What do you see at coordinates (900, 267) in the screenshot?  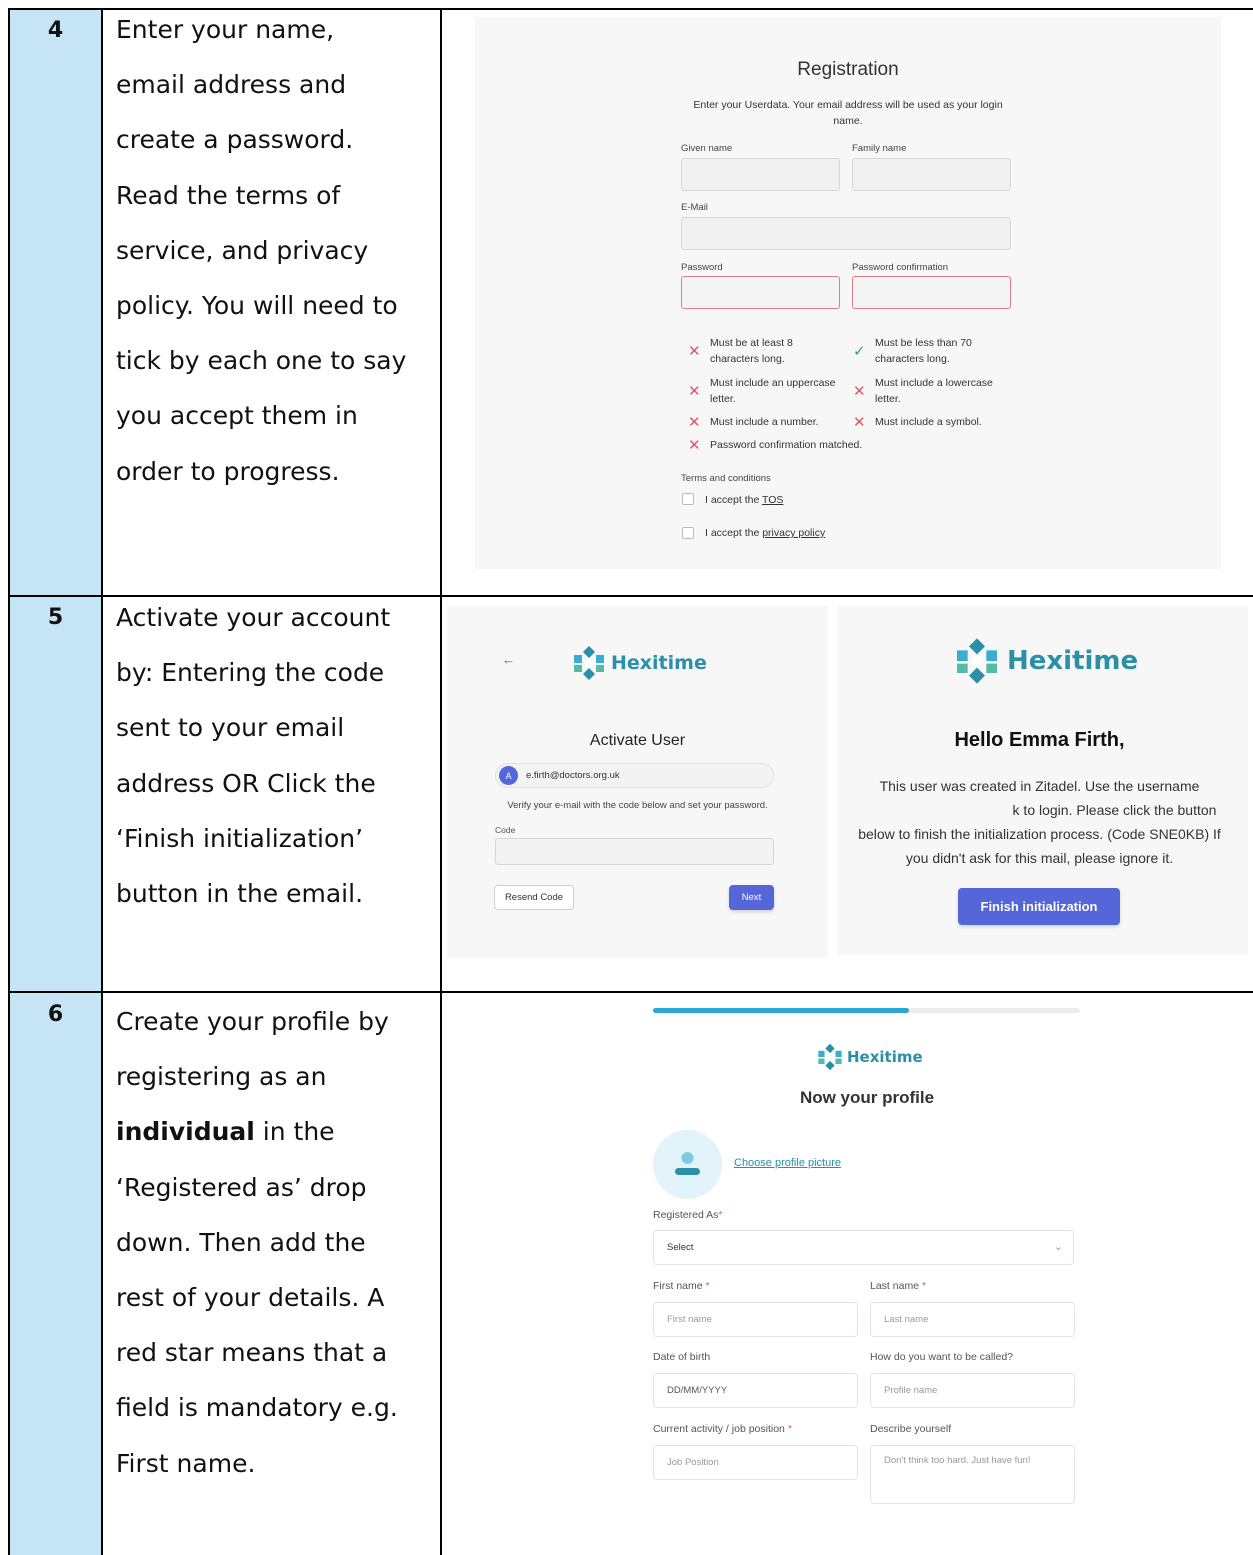 I see `password-confirm-label: Password confirmation` at bounding box center [900, 267].